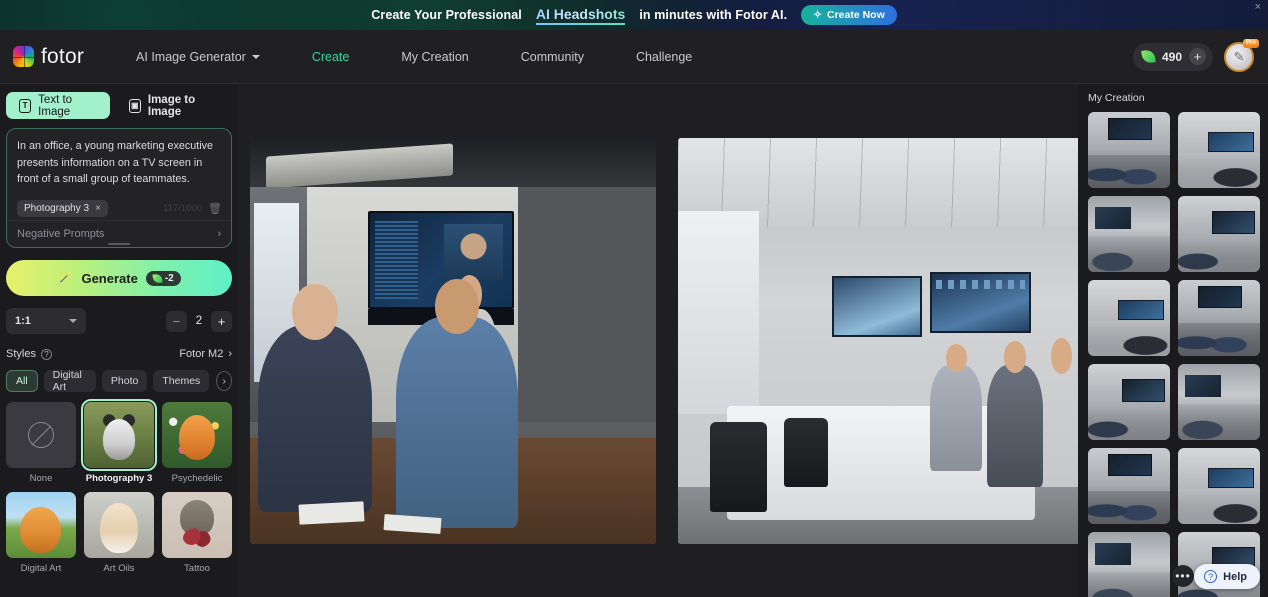  Describe the element at coordinates (191, 56) in the screenshot. I see `nav-label: AI Image Generator` at that location.